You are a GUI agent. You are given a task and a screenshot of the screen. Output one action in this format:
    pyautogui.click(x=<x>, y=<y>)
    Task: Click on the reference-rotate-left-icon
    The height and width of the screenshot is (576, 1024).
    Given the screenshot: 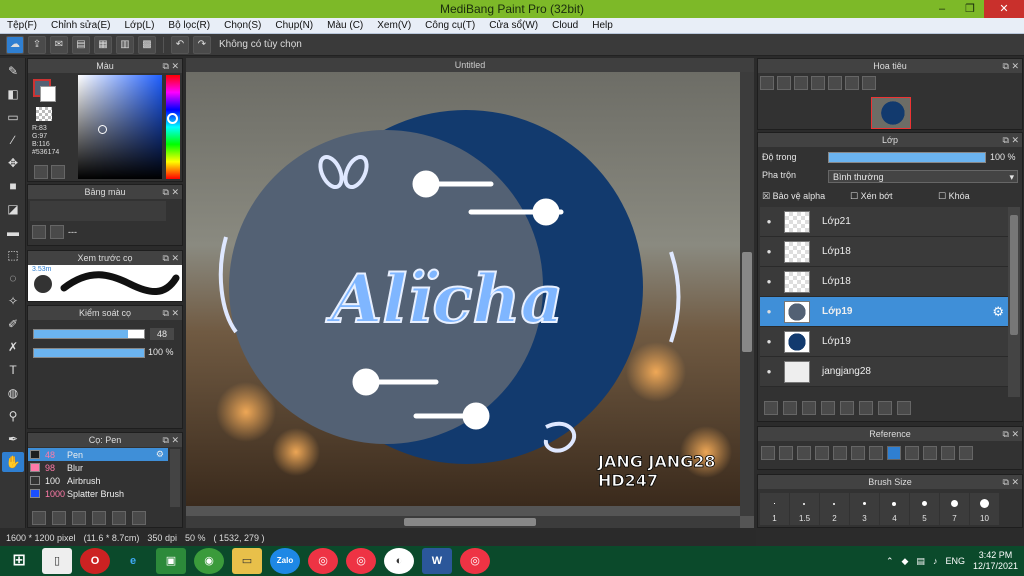 What is the action you would take?
    pyautogui.click(x=912, y=453)
    